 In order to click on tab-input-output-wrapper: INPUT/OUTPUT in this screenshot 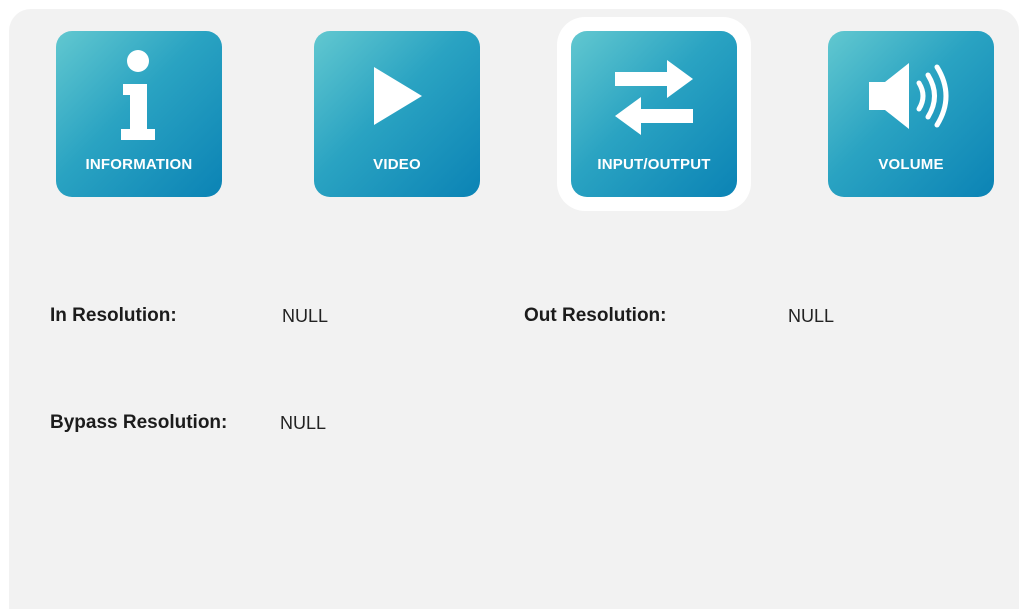, I will do `click(654, 114)`.